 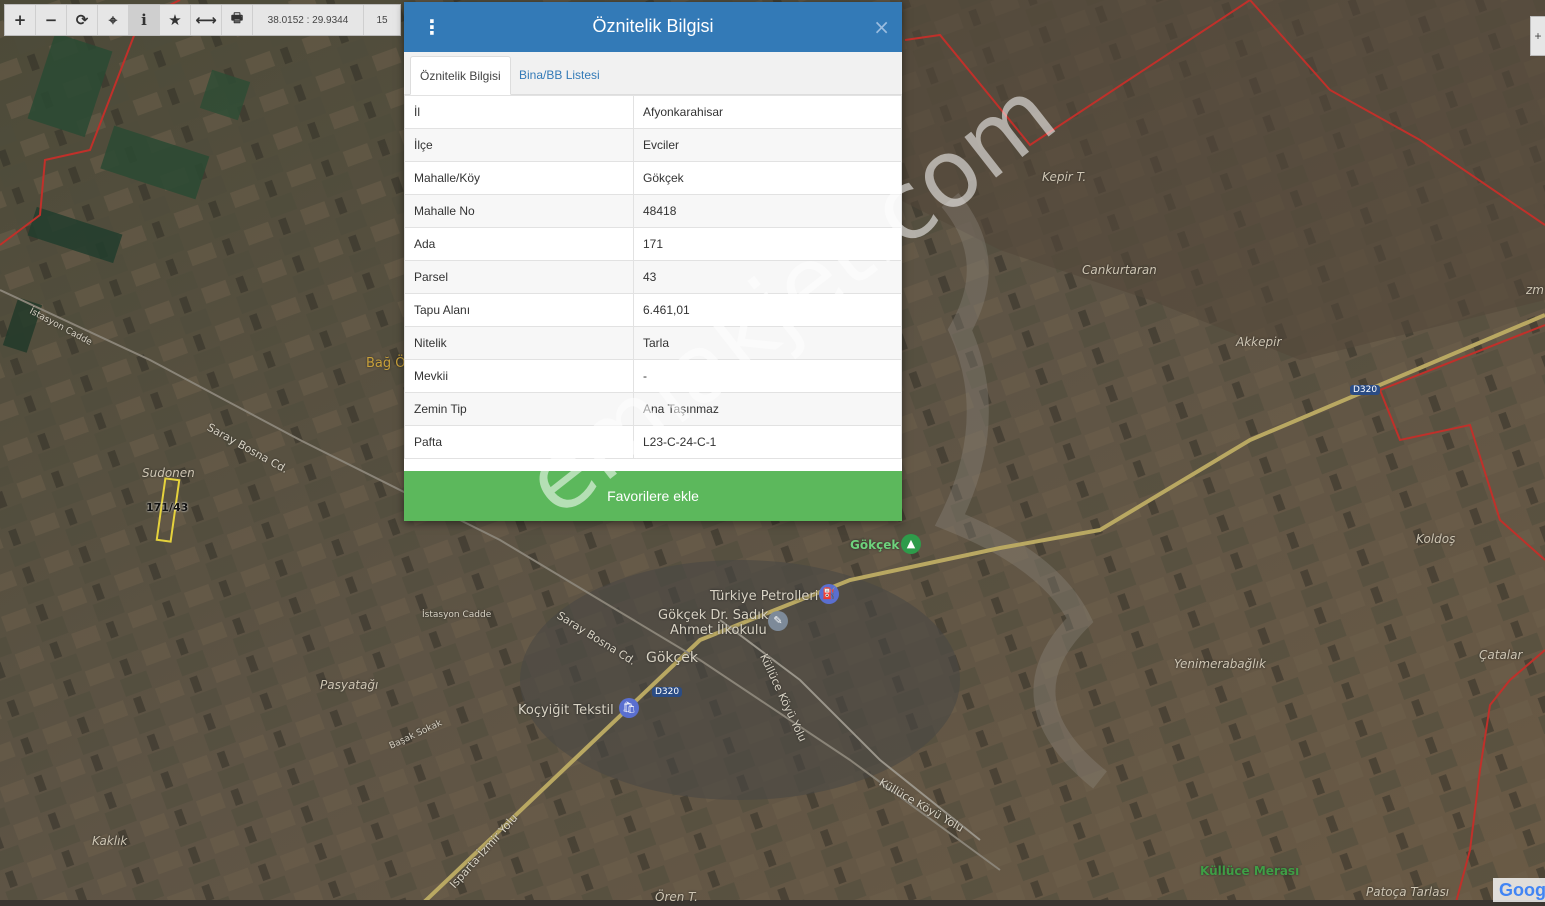 I want to click on locate-icon: ⌖, so click(x=113, y=20).